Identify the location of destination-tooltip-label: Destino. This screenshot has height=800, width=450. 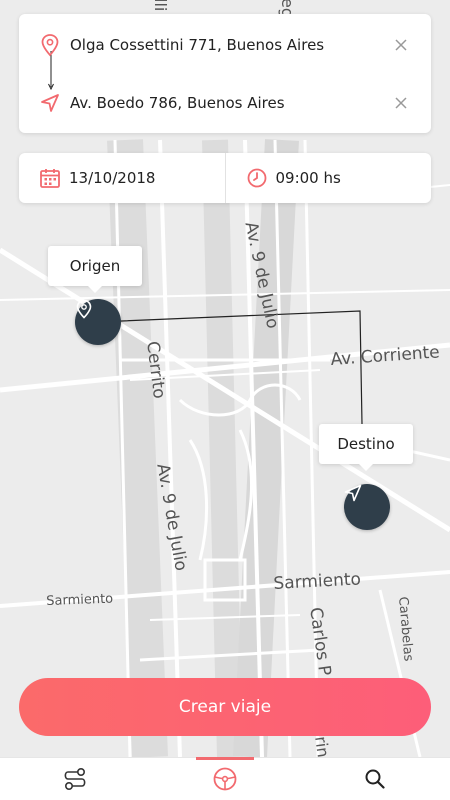
(366, 444).